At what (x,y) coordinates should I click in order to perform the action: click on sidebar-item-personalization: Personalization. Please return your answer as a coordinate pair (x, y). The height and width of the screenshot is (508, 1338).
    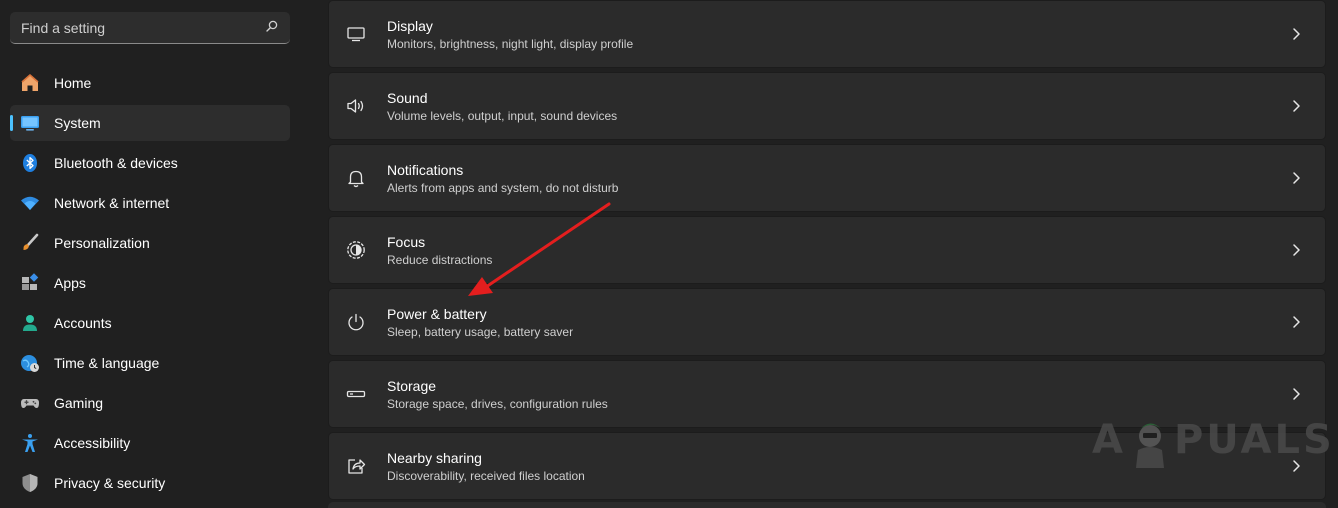
    Looking at the image, I should click on (150, 243).